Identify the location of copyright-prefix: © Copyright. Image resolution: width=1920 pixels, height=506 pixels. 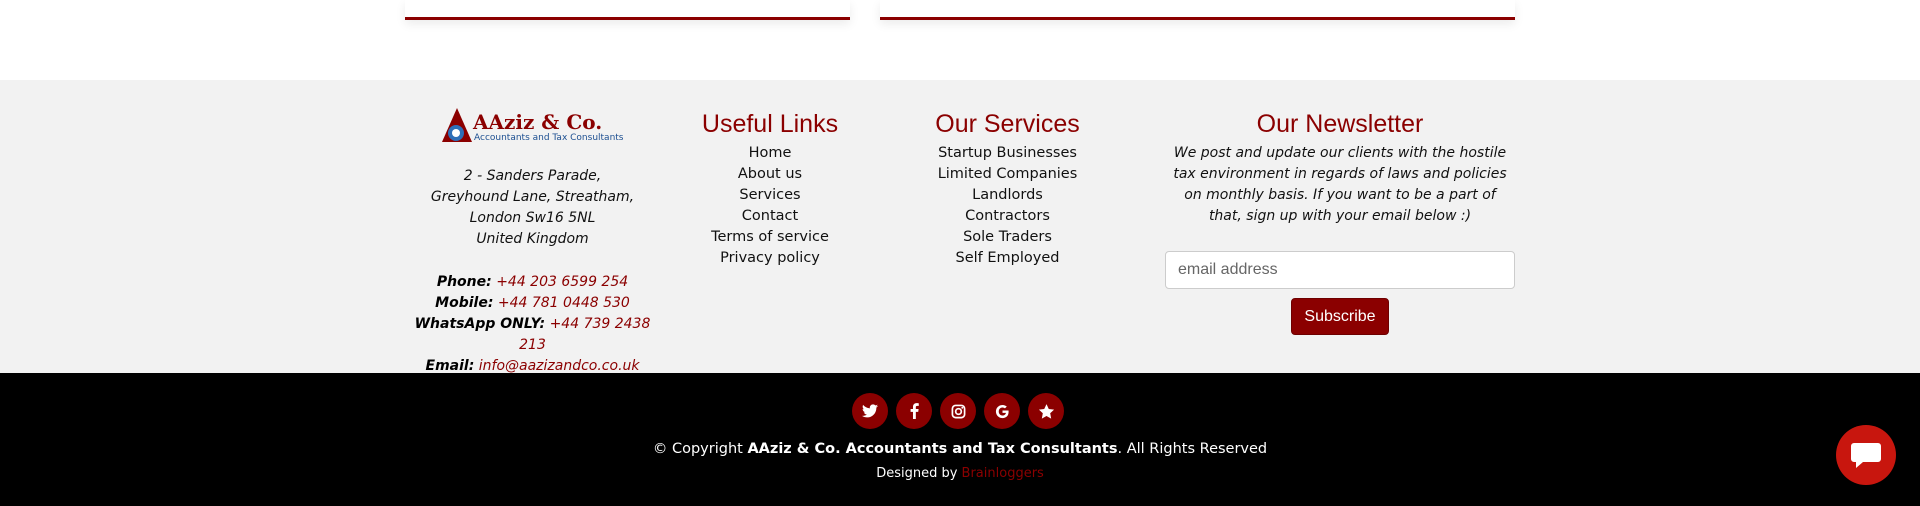
(700, 449).